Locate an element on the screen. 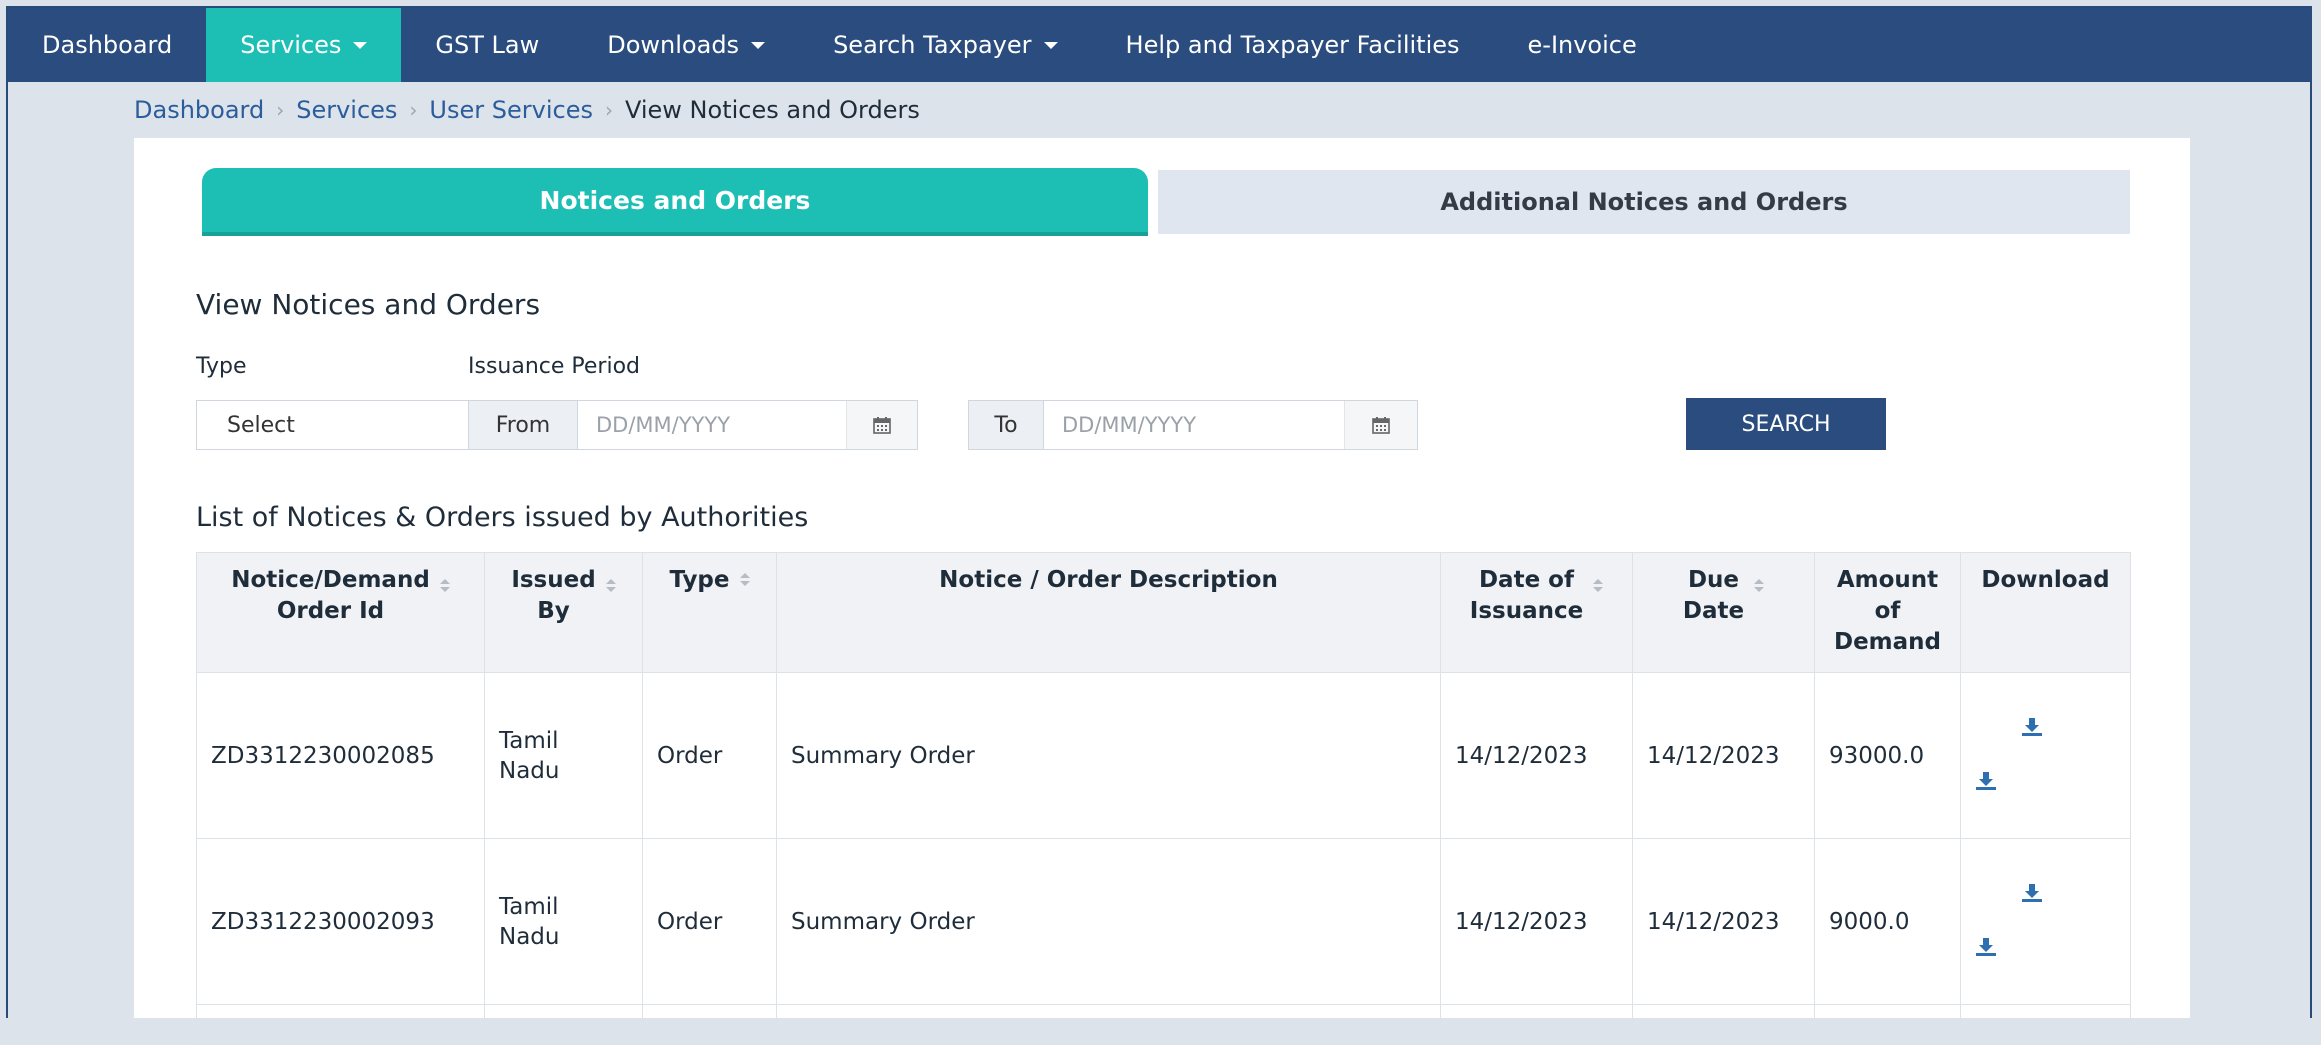 Image resolution: width=2321 pixels, height=1045 pixels. header-text: By is located at coordinates (553, 611).